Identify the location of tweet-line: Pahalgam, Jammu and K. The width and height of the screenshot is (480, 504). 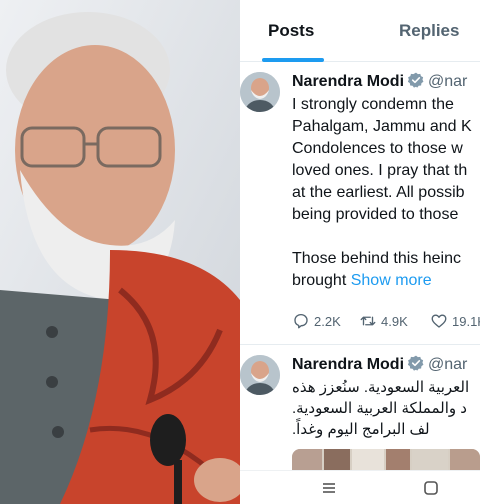
(382, 126).